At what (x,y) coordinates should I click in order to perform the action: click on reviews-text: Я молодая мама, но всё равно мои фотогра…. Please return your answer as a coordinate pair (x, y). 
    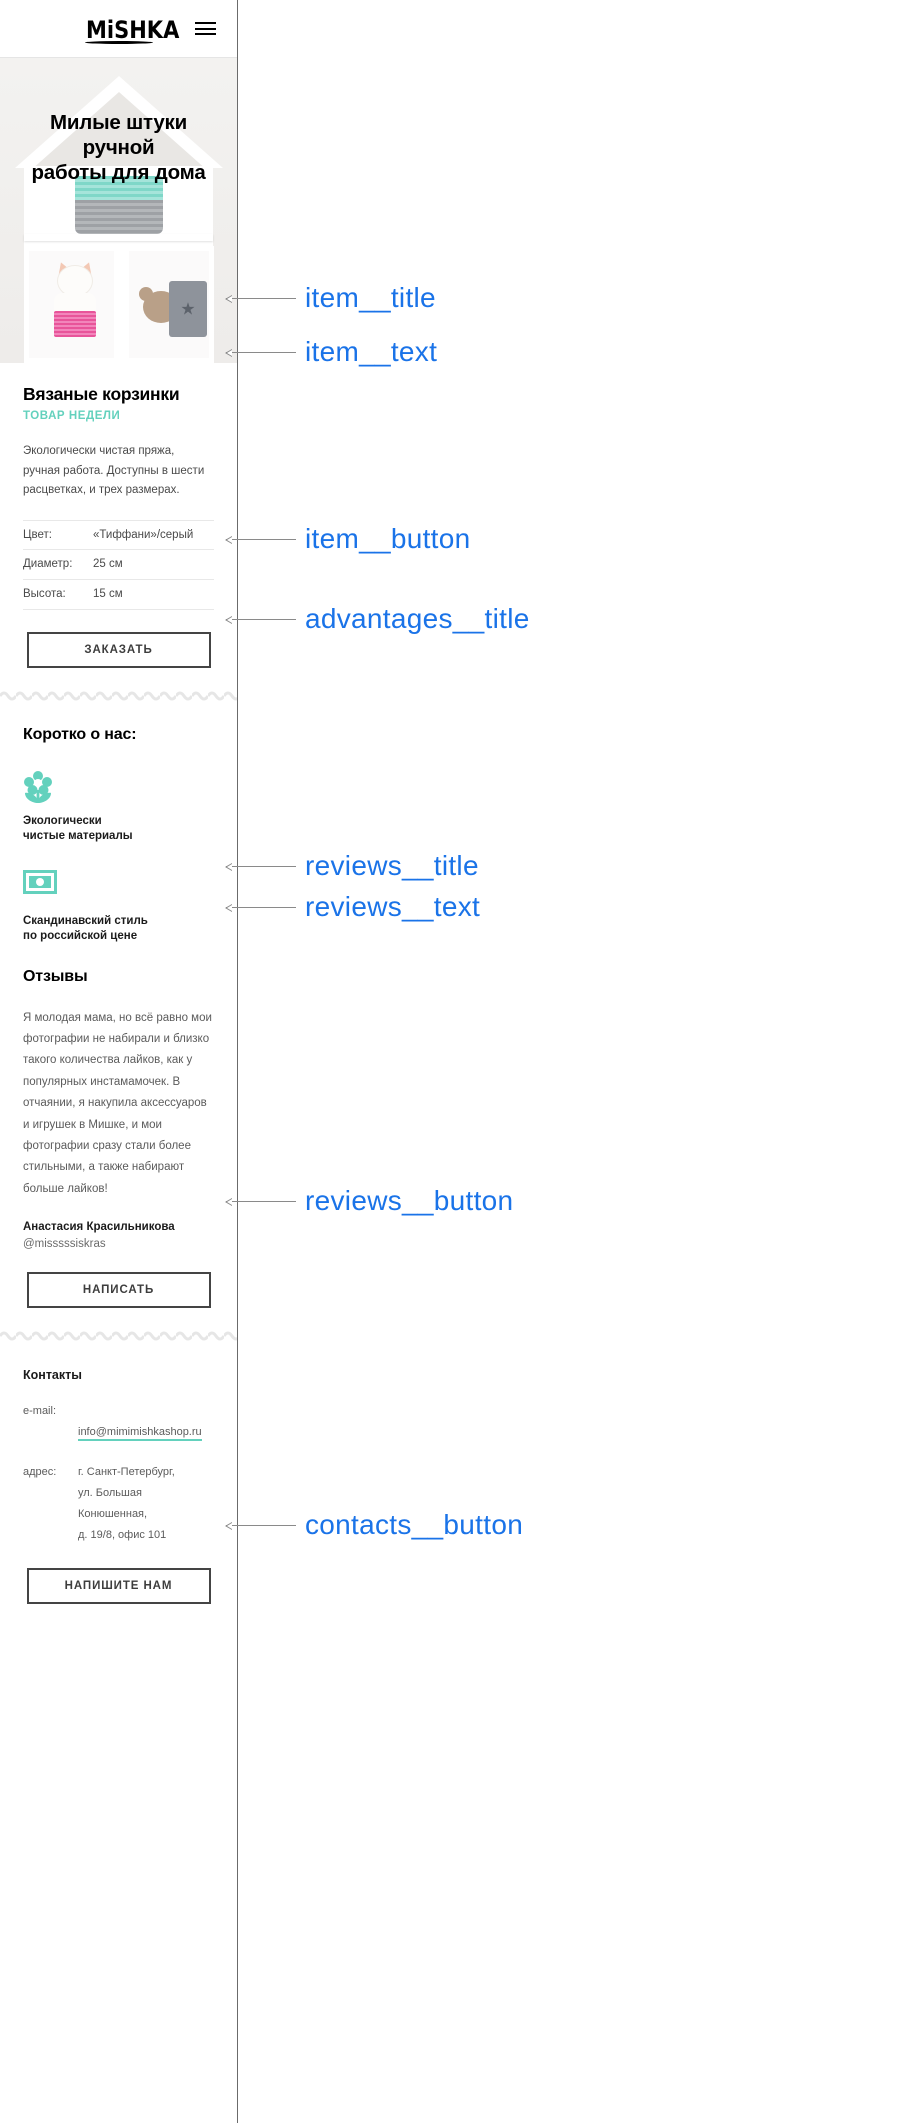
    Looking at the image, I should click on (117, 1103).